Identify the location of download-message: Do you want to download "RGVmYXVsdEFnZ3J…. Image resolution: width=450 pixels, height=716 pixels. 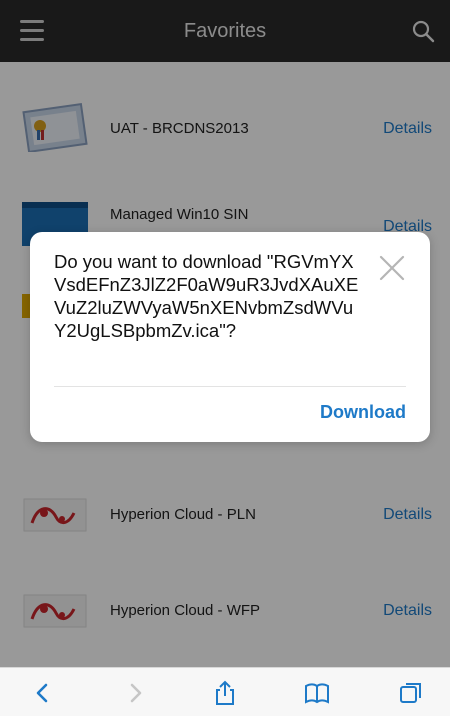
(206, 296).